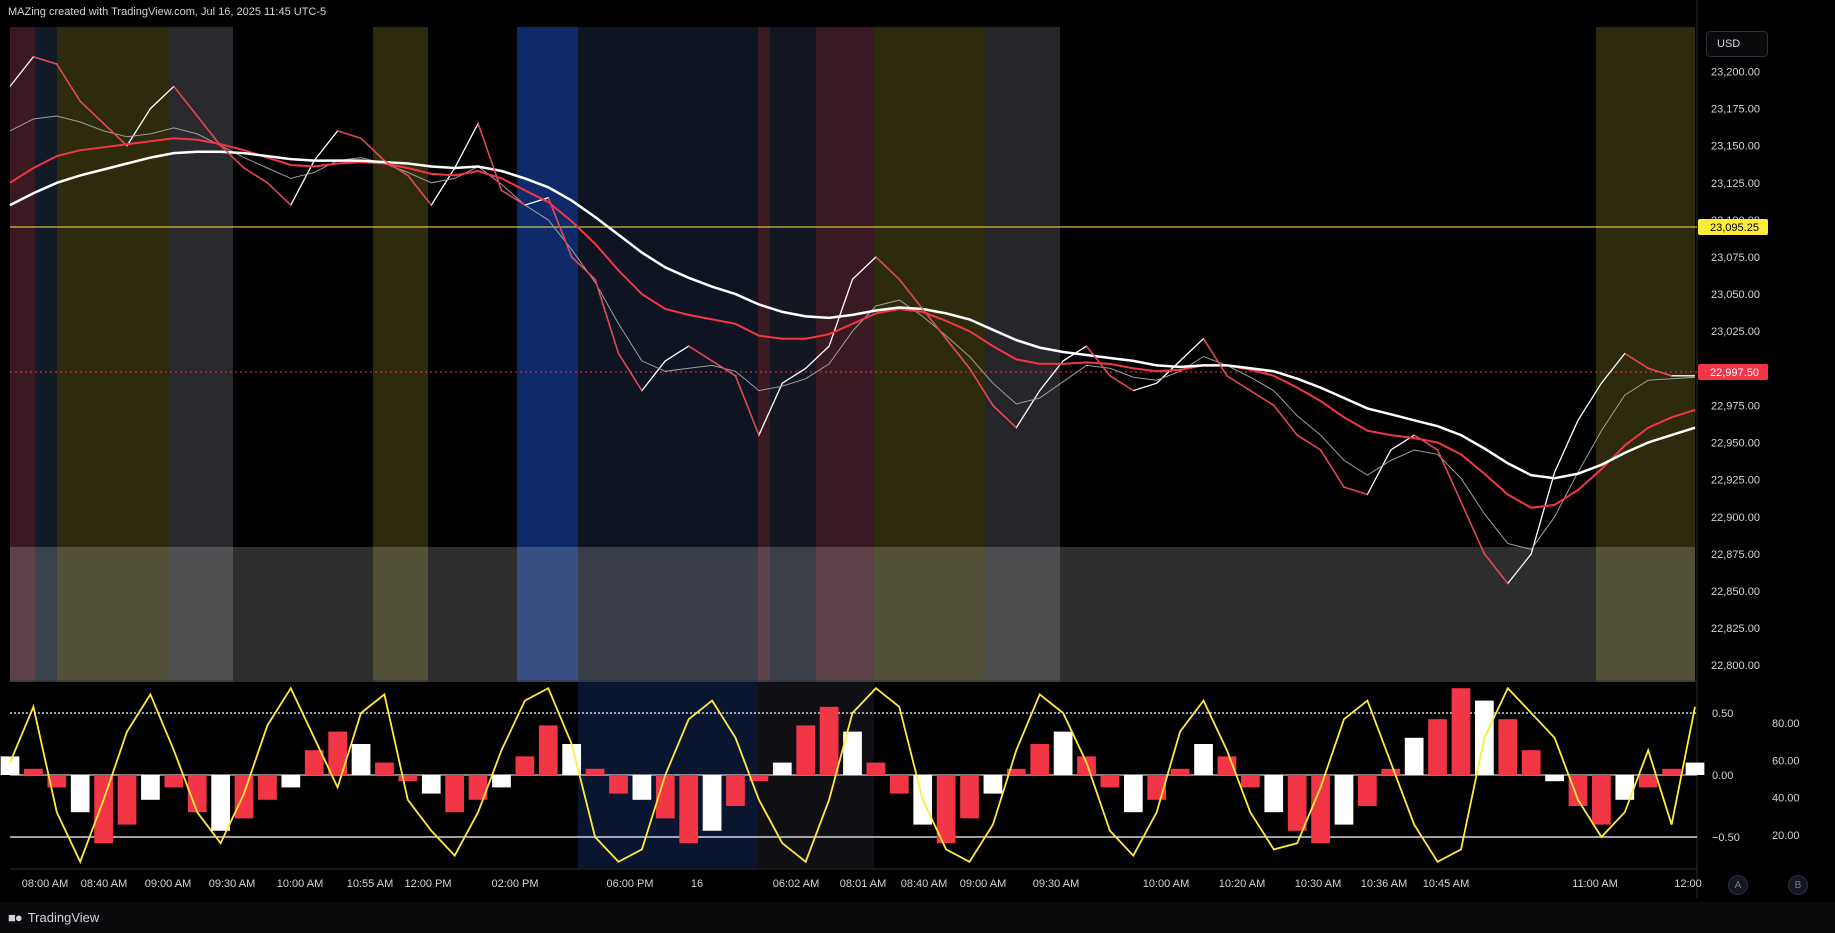 The image size is (1835, 933). What do you see at coordinates (1786, 724) in the screenshot?
I see `osc-right-tick: 80.00` at bounding box center [1786, 724].